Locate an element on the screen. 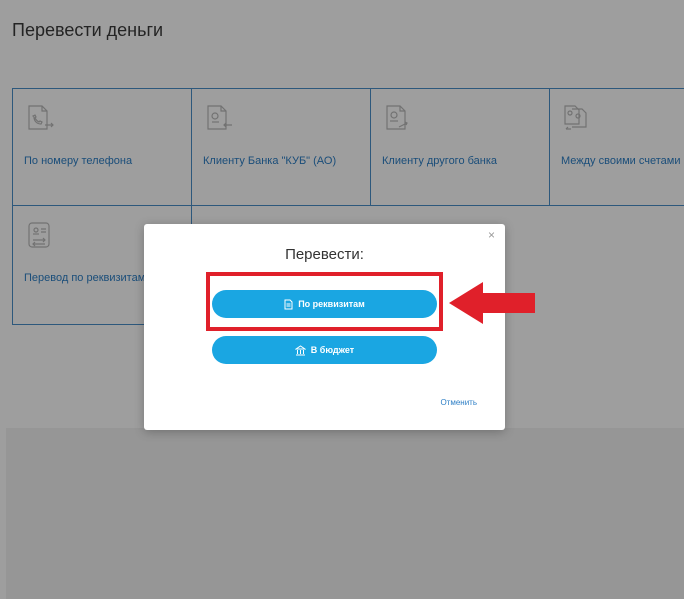 The image size is (684, 599). to-budget-button: В бюджет is located at coordinates (324, 350).